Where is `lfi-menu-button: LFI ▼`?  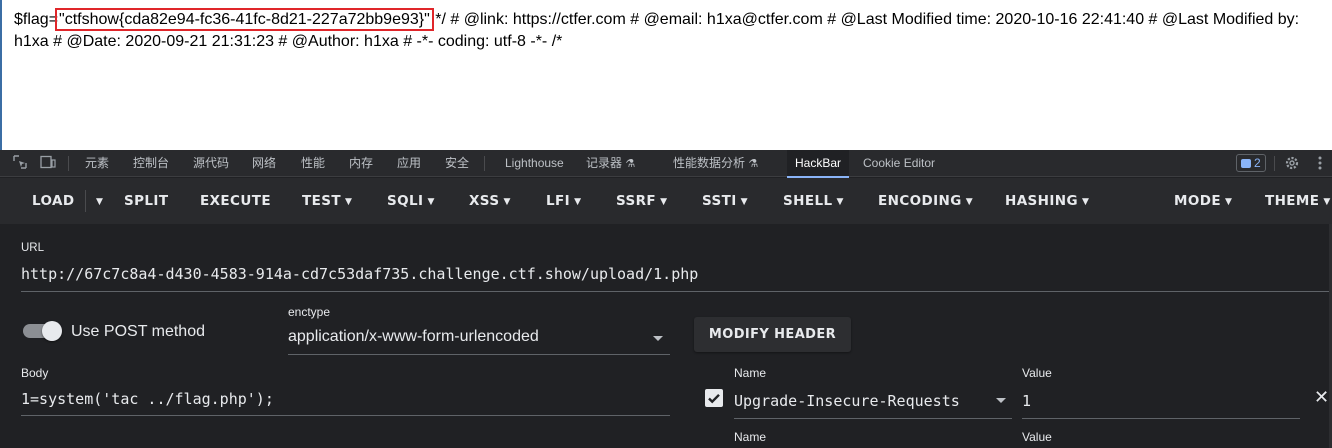 lfi-menu-button: LFI ▼ is located at coordinates (563, 201).